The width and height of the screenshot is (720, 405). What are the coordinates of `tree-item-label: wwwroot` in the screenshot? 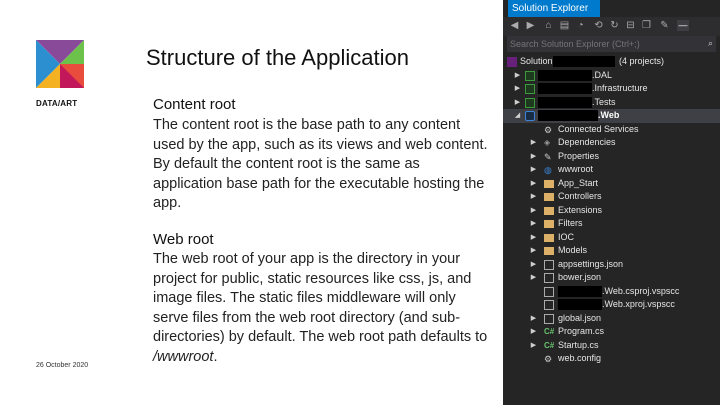 It's located at (576, 169).